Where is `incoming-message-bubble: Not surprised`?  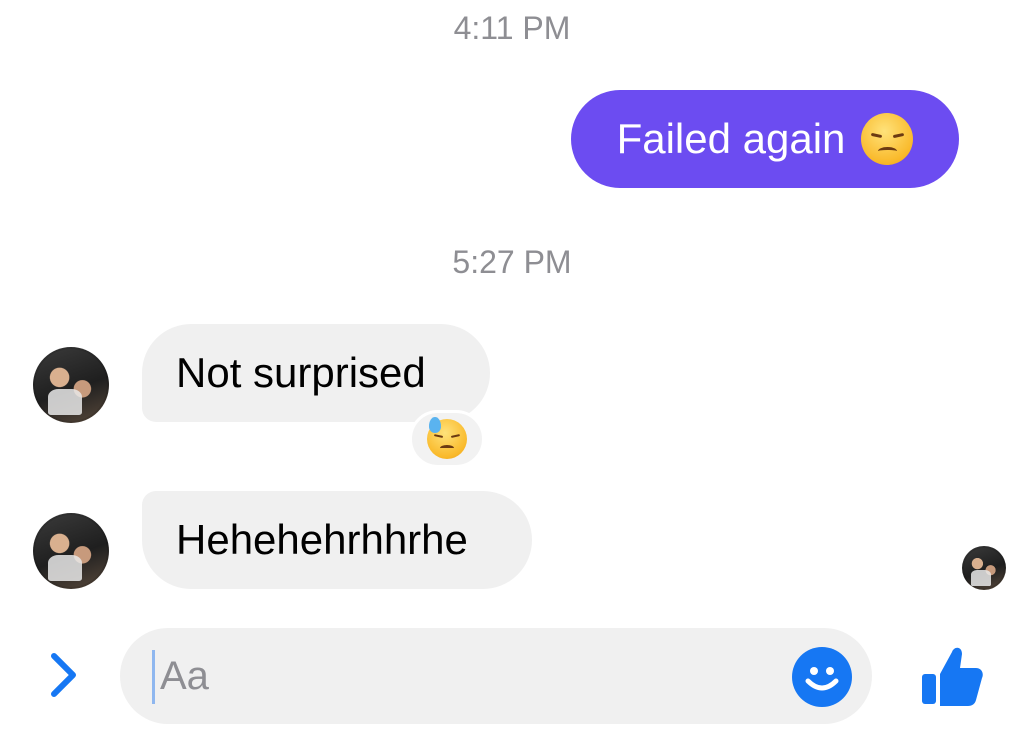
incoming-message-bubble: Not surprised is located at coordinates (316, 373).